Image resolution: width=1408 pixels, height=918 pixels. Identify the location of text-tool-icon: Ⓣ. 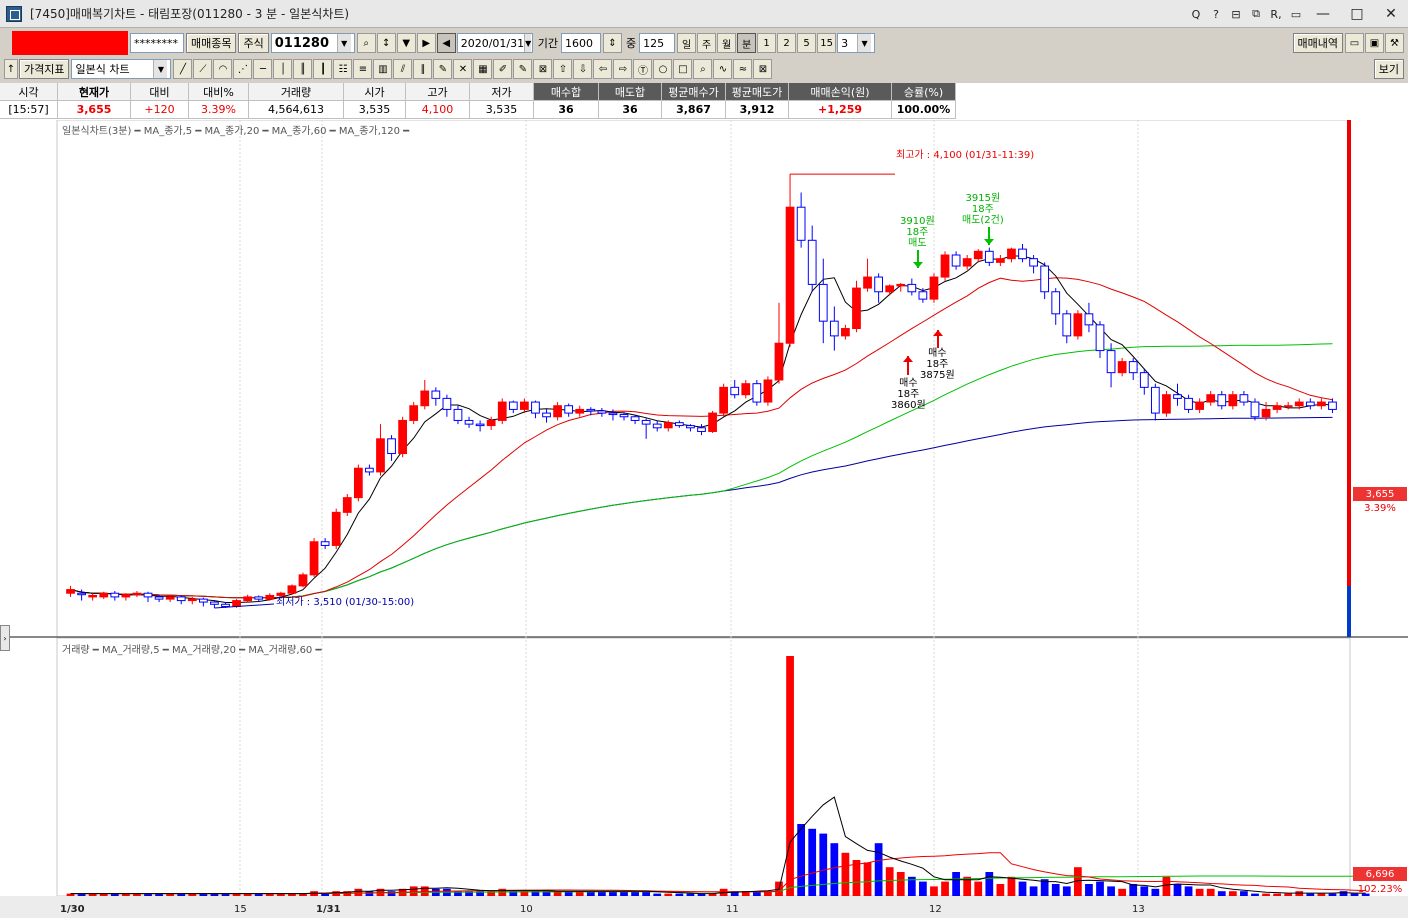
(643, 69).